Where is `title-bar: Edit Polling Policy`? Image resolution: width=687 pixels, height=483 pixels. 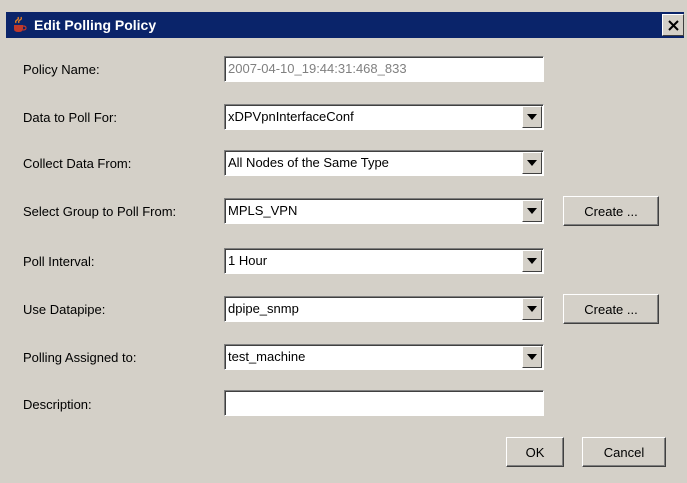
title-bar: Edit Polling Policy is located at coordinates (345, 25).